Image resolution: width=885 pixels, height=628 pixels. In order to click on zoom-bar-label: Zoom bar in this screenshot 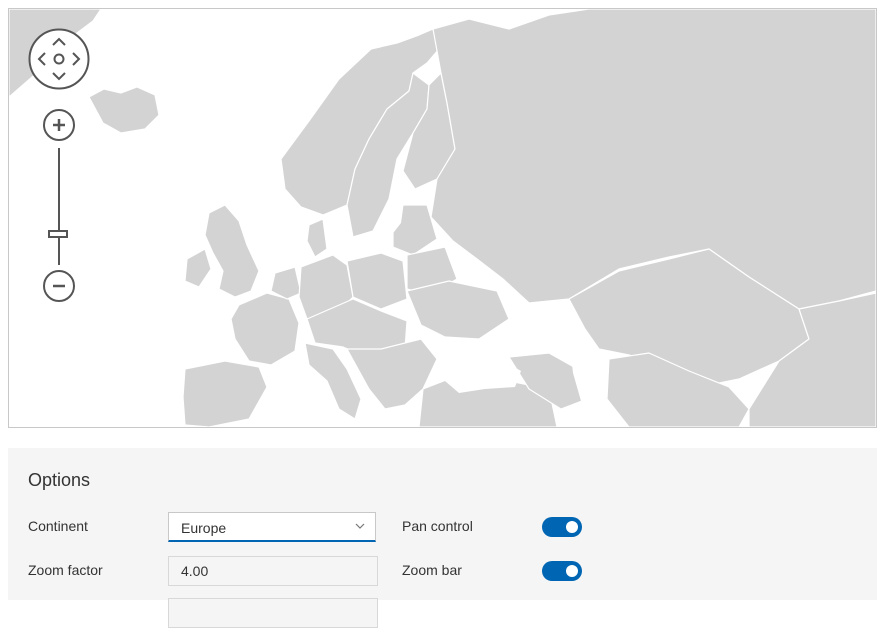, I will do `click(432, 570)`.